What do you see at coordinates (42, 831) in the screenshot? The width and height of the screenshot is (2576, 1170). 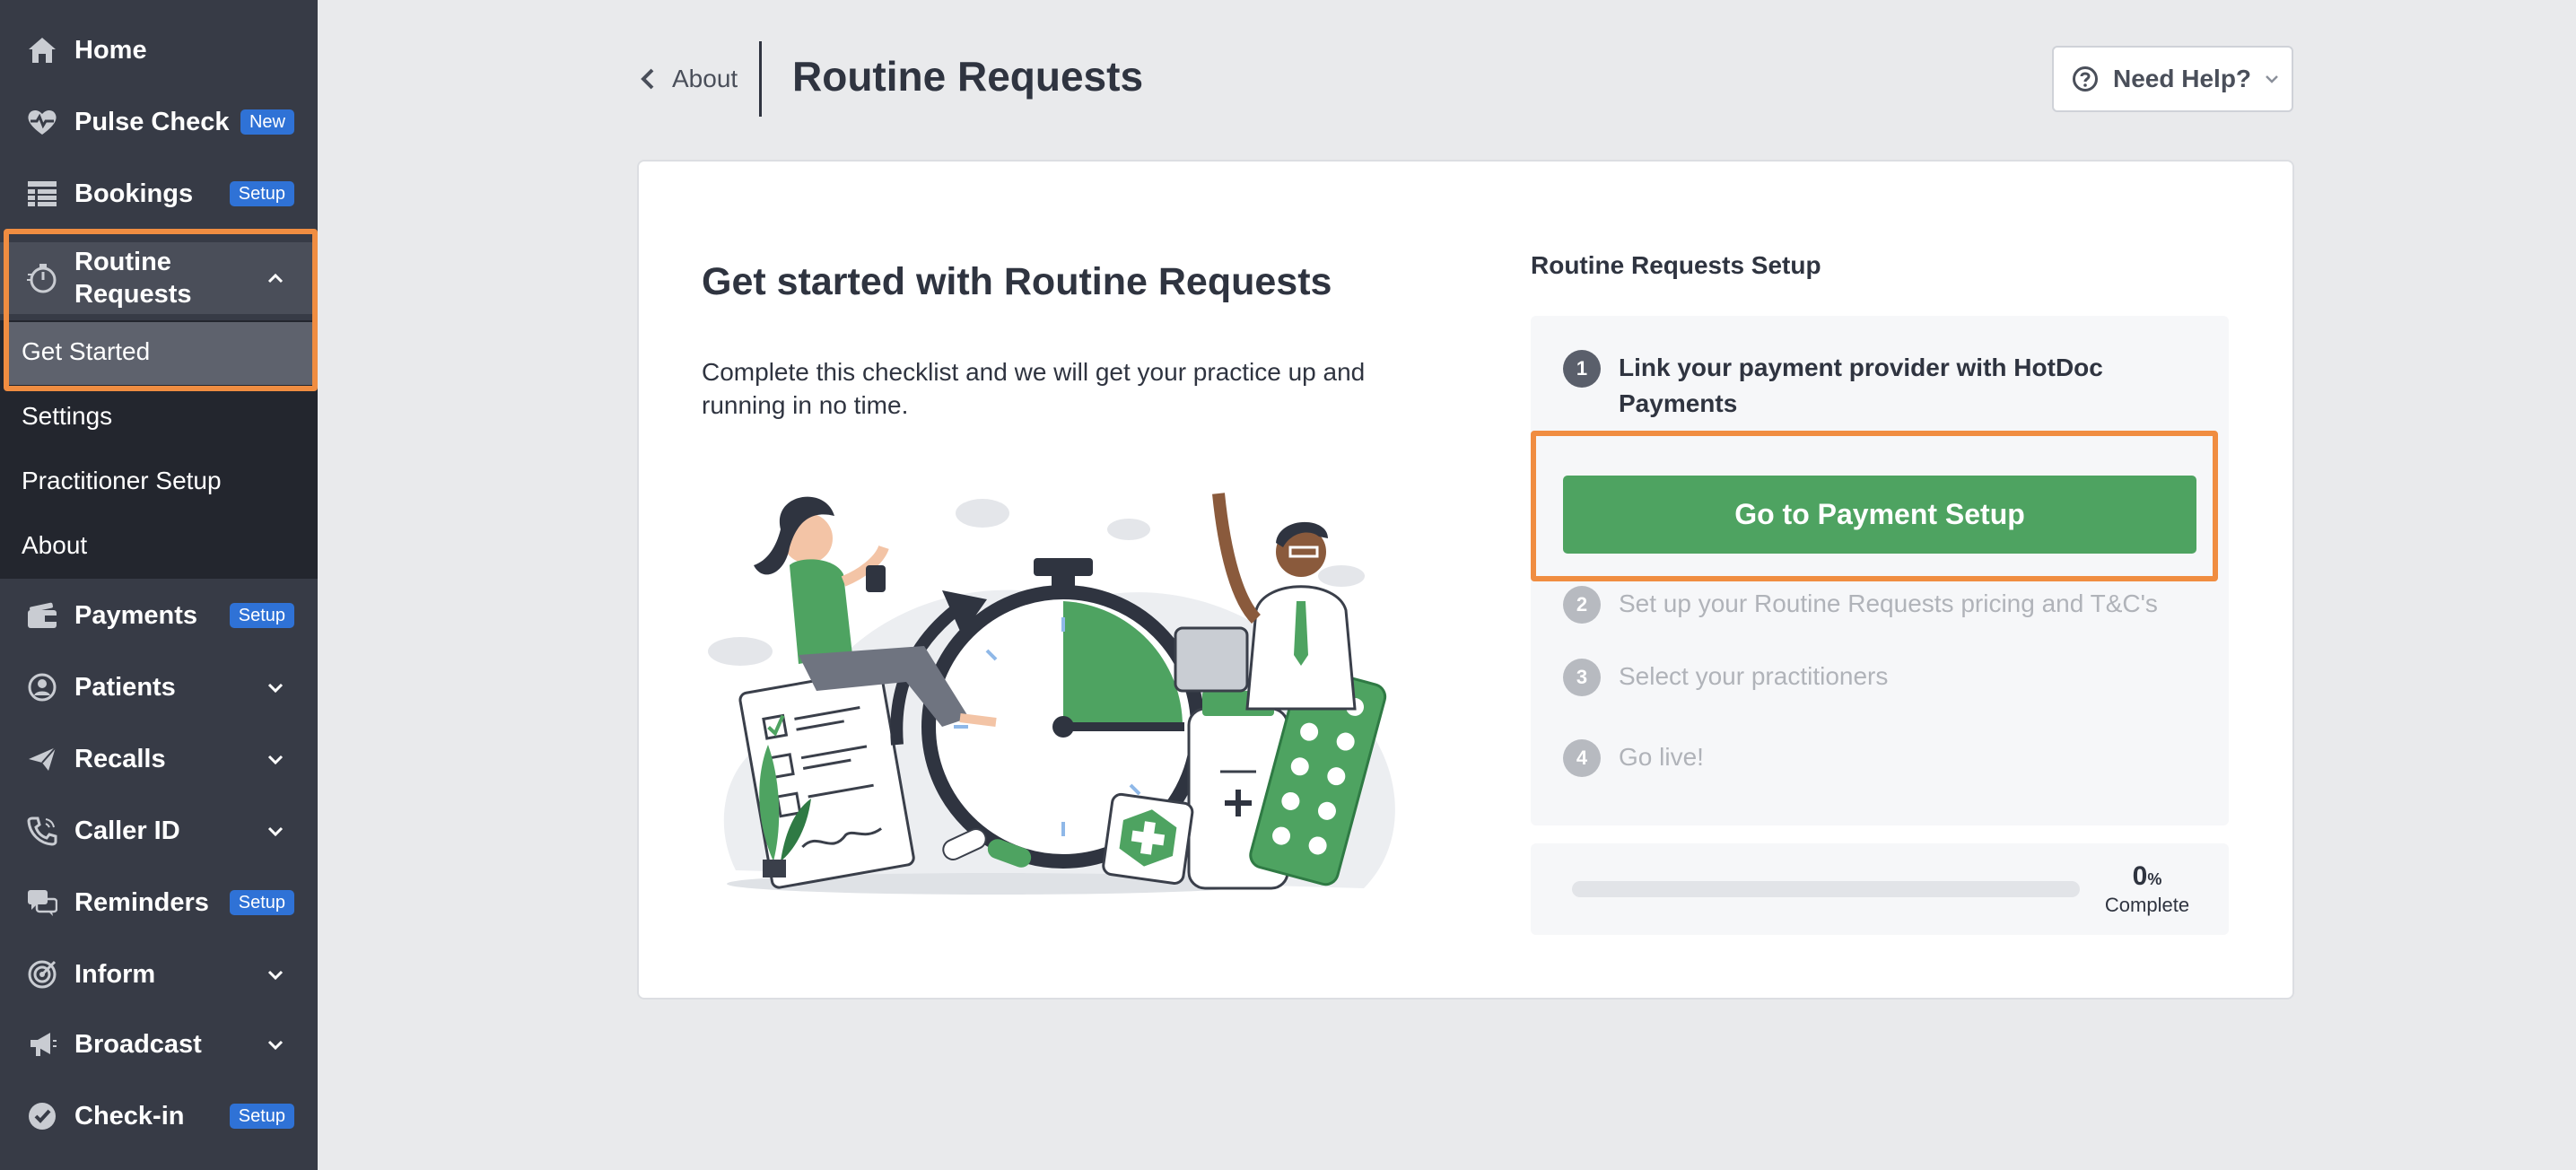 I see `phone-icon` at bounding box center [42, 831].